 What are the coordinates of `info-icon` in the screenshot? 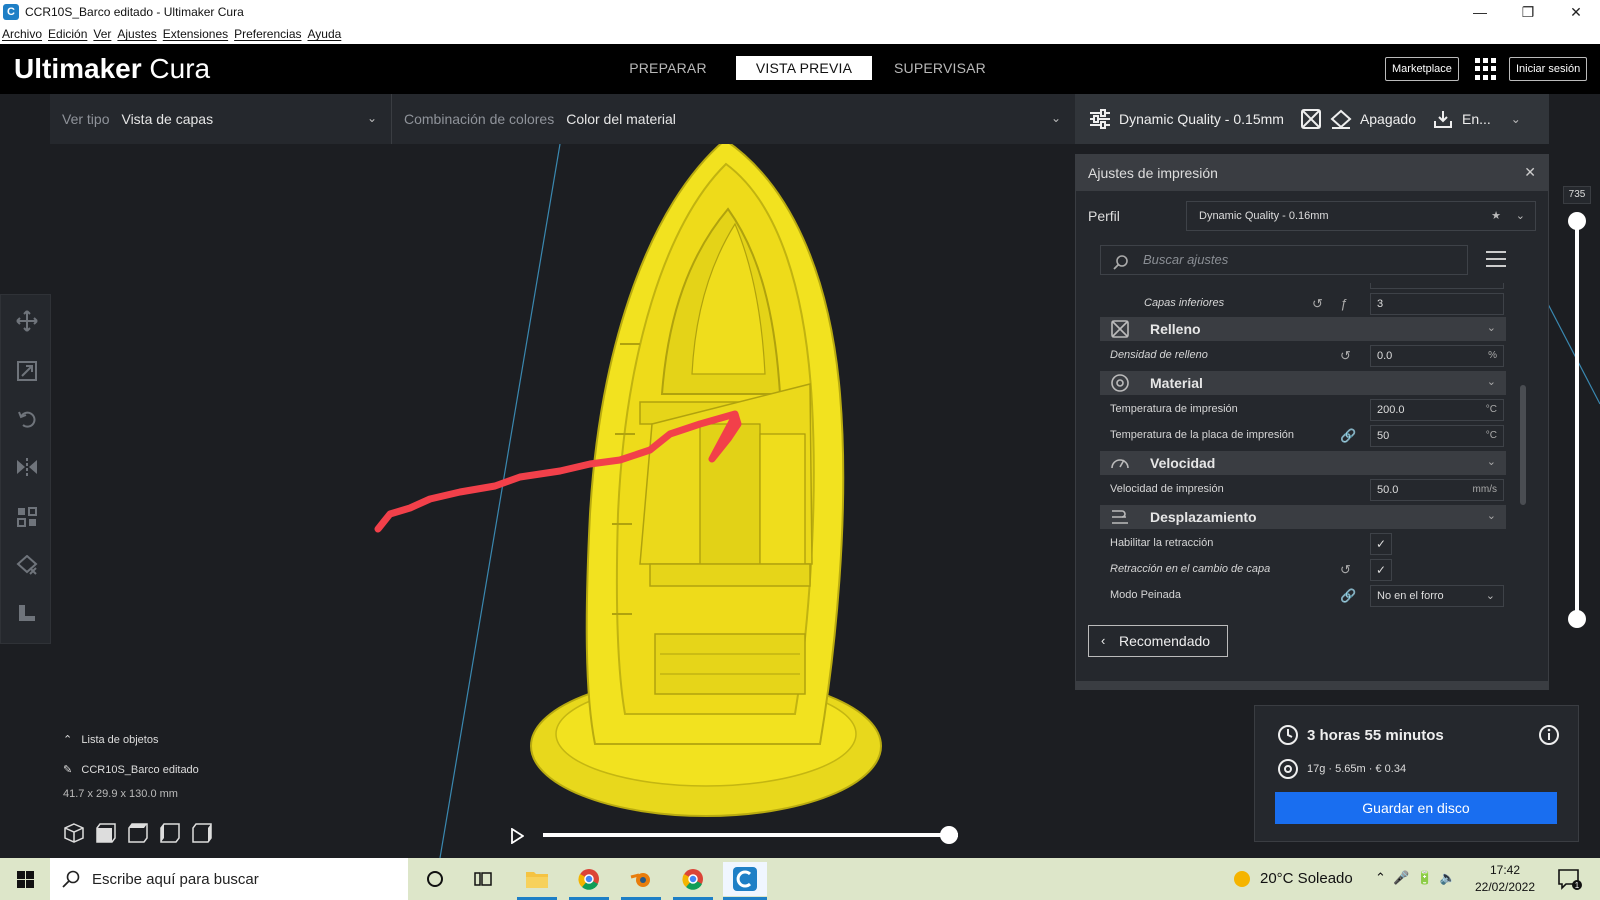 It's located at (1549, 736).